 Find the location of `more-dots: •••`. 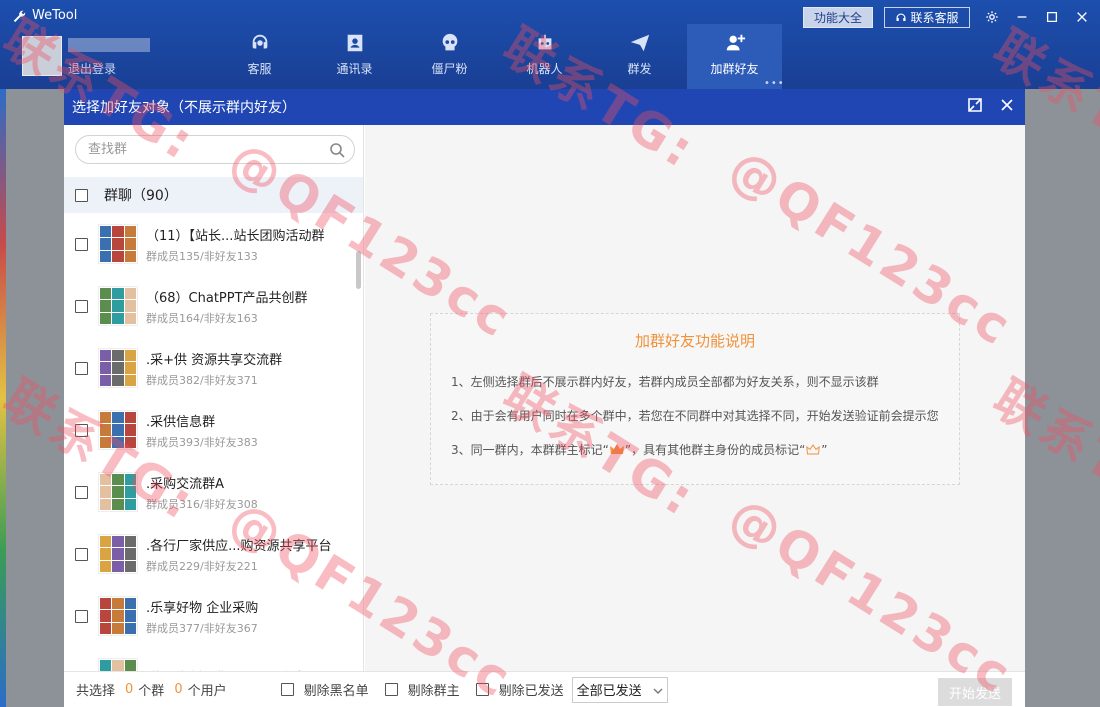

more-dots: ••• is located at coordinates (774, 83).